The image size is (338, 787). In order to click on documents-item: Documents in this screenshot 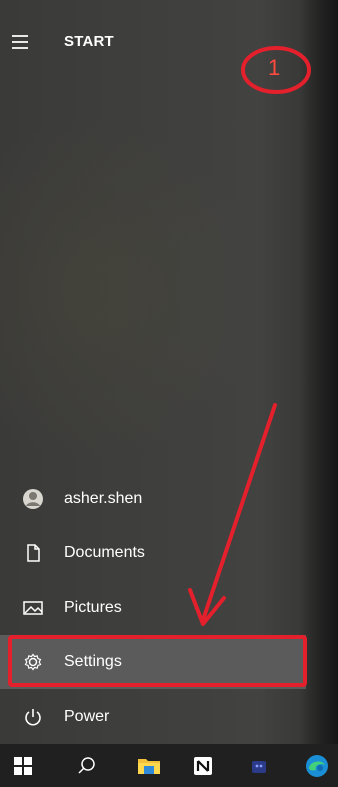, I will do `click(153, 553)`.